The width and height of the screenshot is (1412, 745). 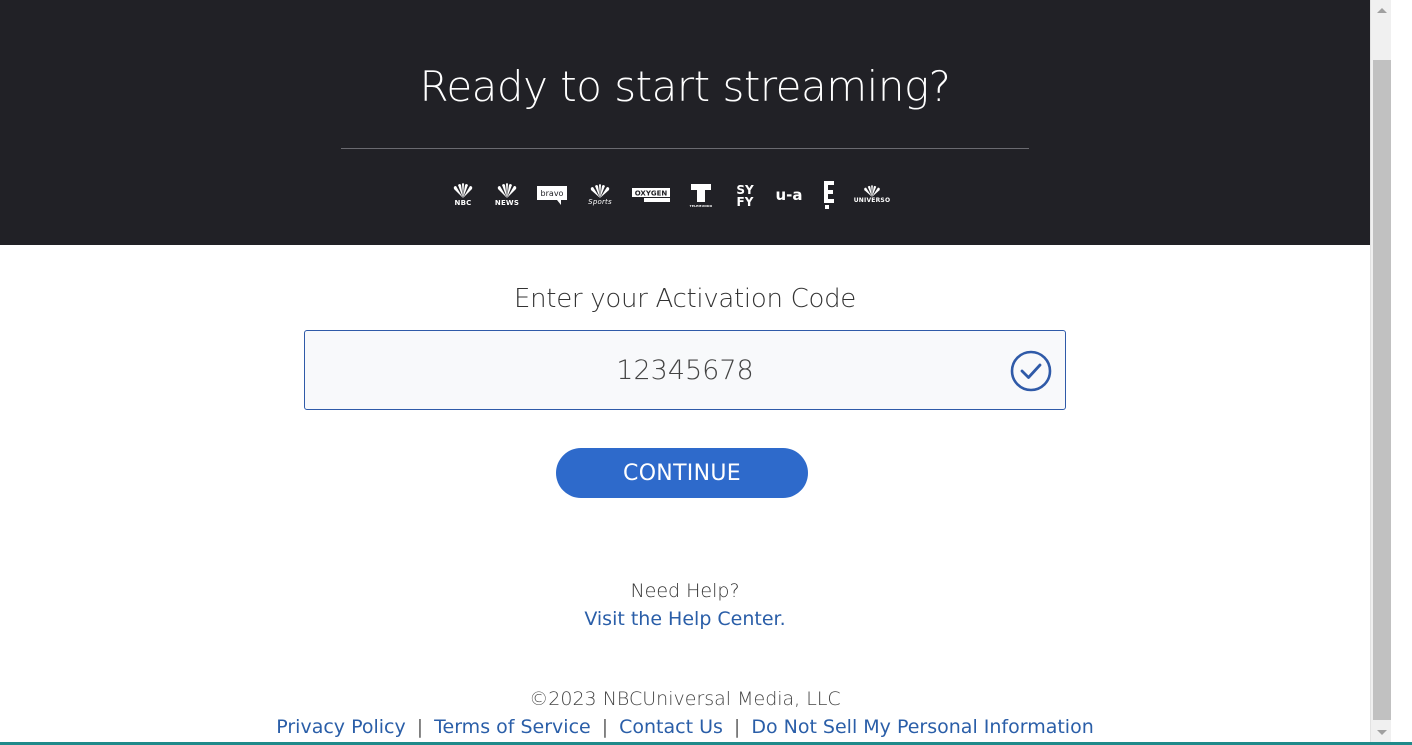 I want to click on oxygen-icon: OXYGEN, so click(x=651, y=195).